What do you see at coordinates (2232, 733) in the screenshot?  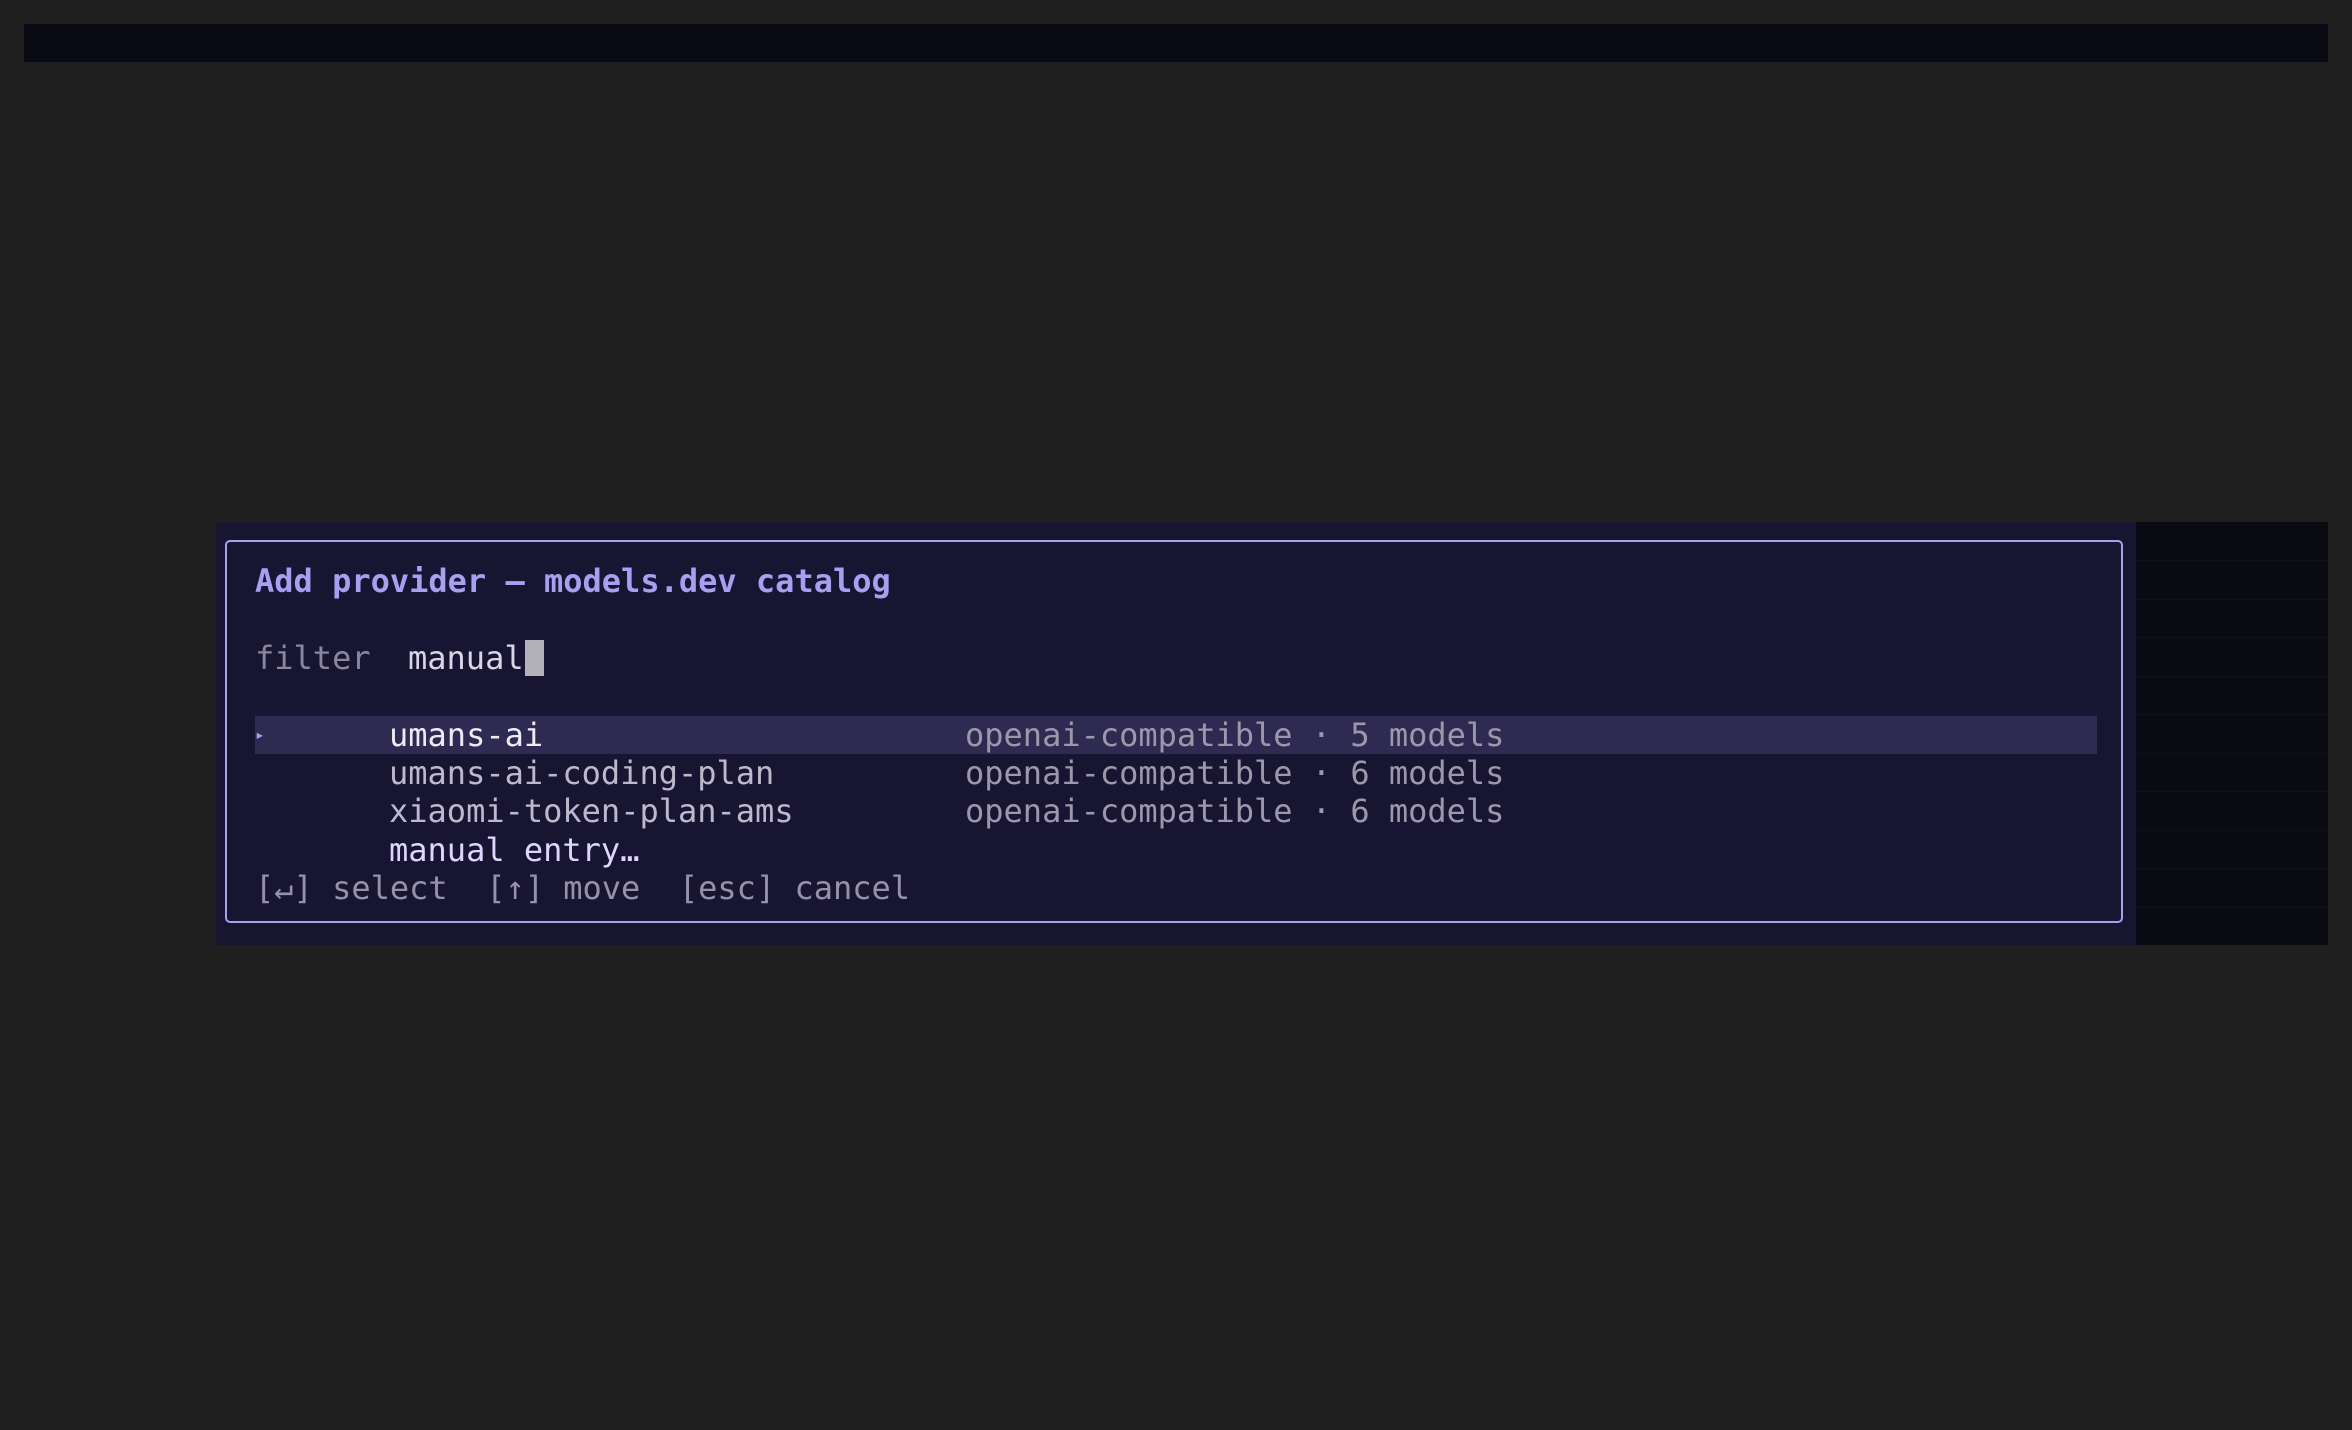 I see `side-strip` at bounding box center [2232, 733].